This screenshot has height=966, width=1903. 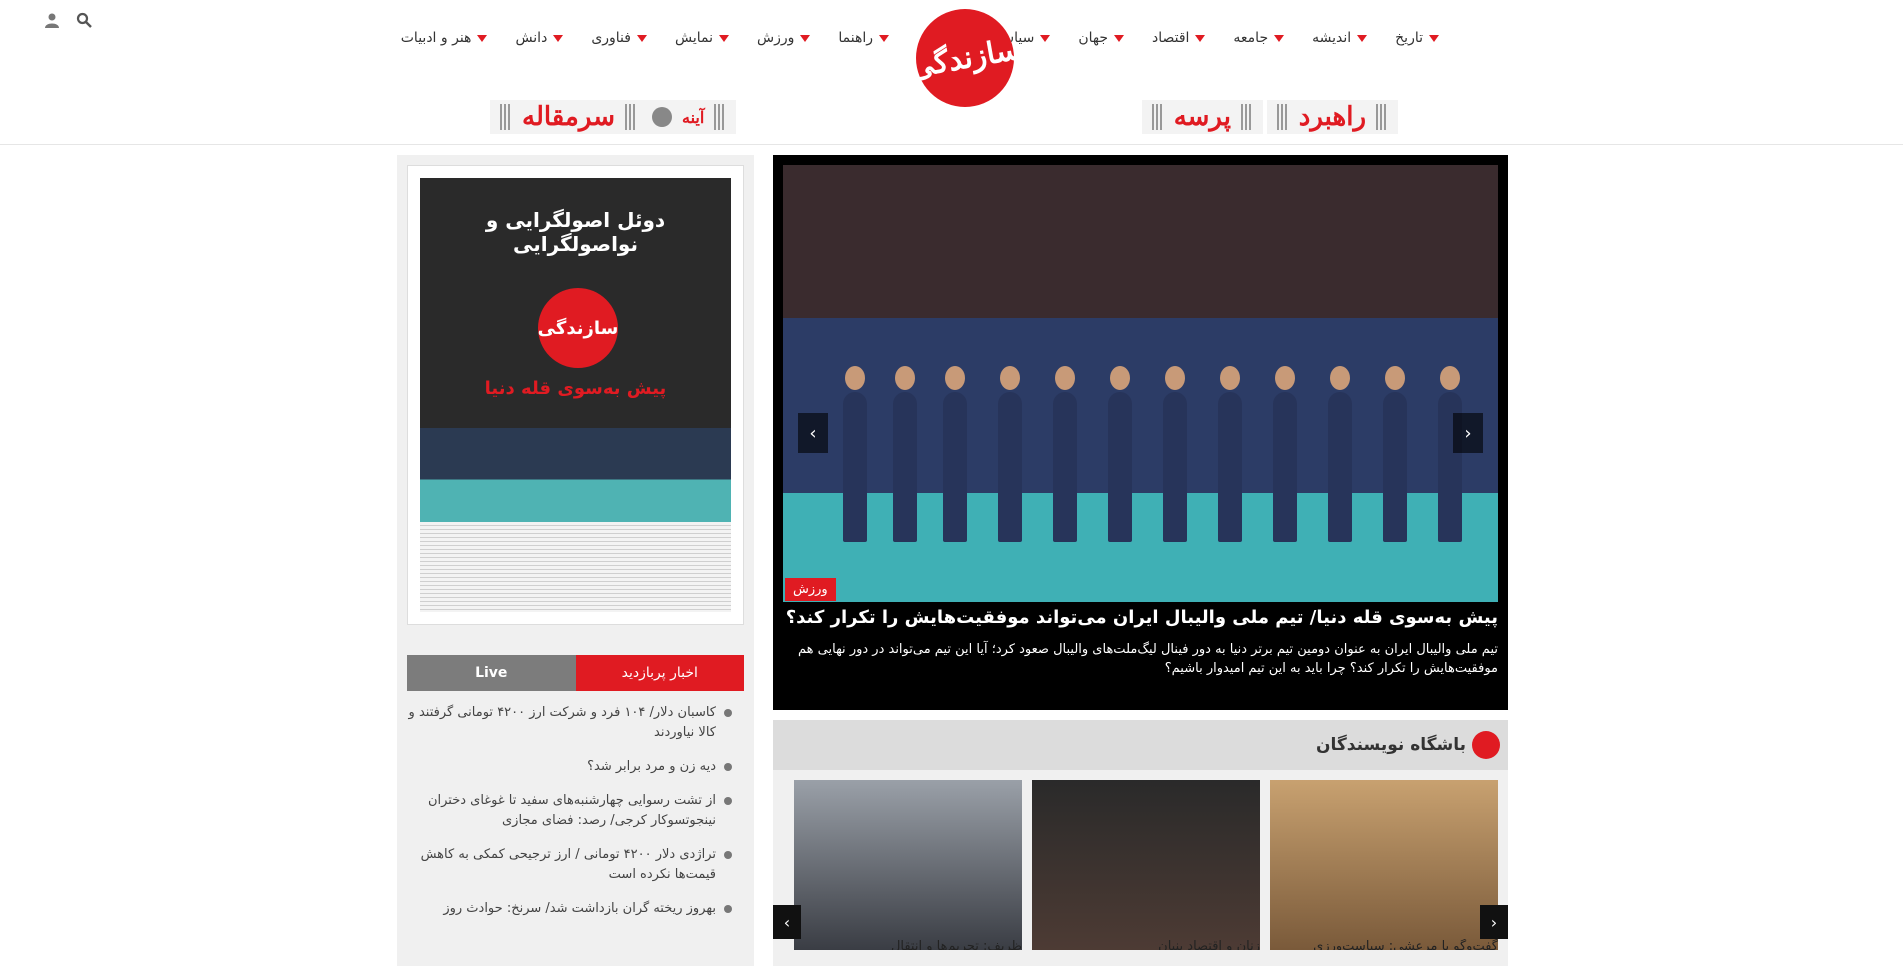 I want to click on nav-item-technology: فناوری, so click(x=619, y=38).